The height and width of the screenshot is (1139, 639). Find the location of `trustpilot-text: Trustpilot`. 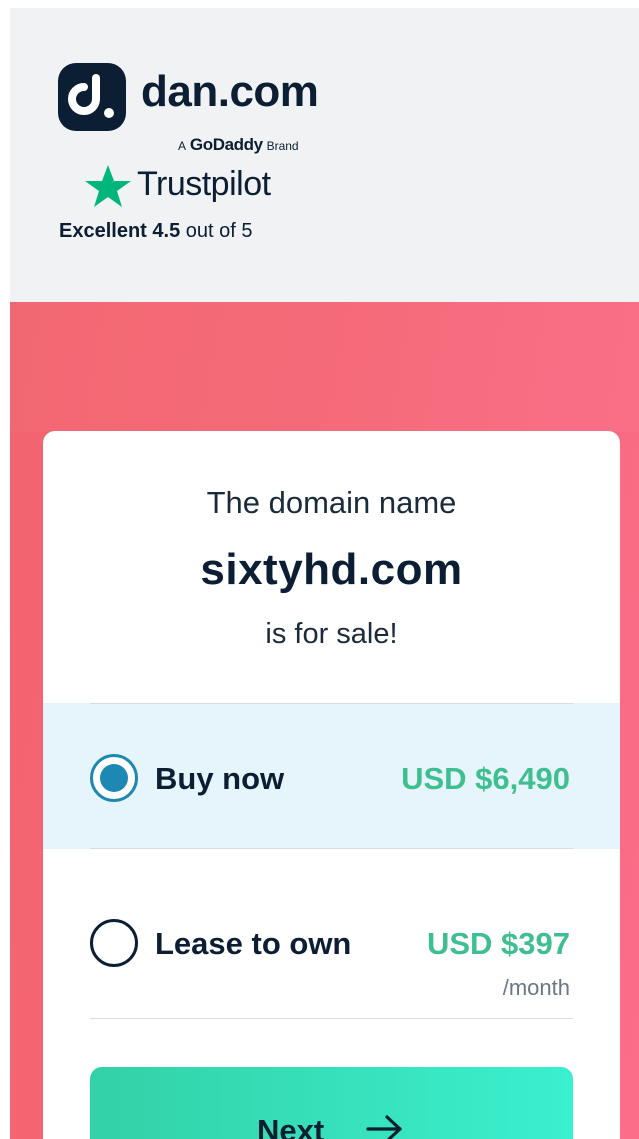

trustpilot-text: Trustpilot is located at coordinates (204, 184).